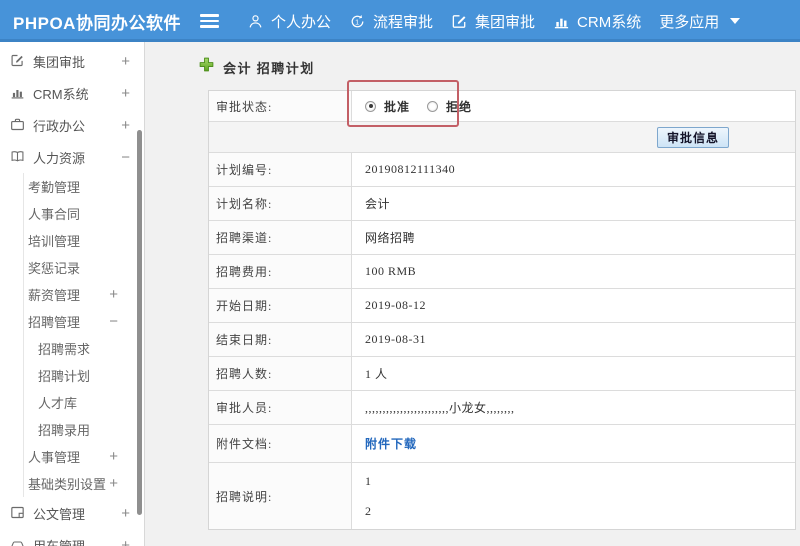 The width and height of the screenshot is (800, 546). I want to click on svg-text: 1, so click(357, 21).